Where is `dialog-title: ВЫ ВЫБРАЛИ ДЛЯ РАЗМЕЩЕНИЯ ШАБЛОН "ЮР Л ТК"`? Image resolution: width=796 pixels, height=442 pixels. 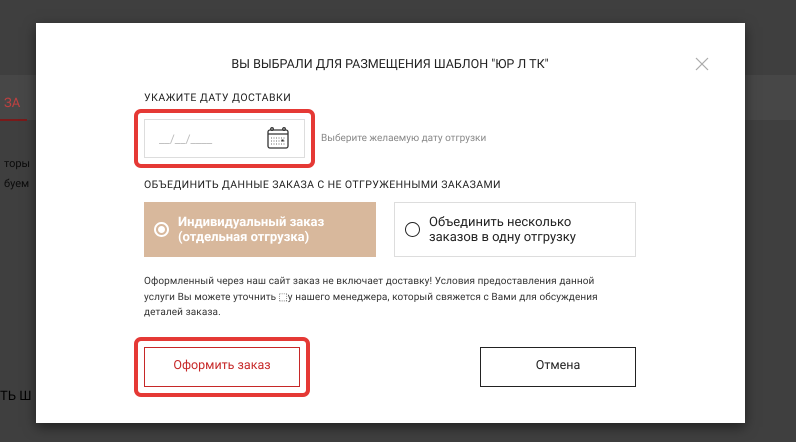 dialog-title: ВЫ ВЫБРАЛИ ДЛЯ РАЗМЕЩЕНИЯ ШАБЛОН "ЮР Л ТК" is located at coordinates (390, 65).